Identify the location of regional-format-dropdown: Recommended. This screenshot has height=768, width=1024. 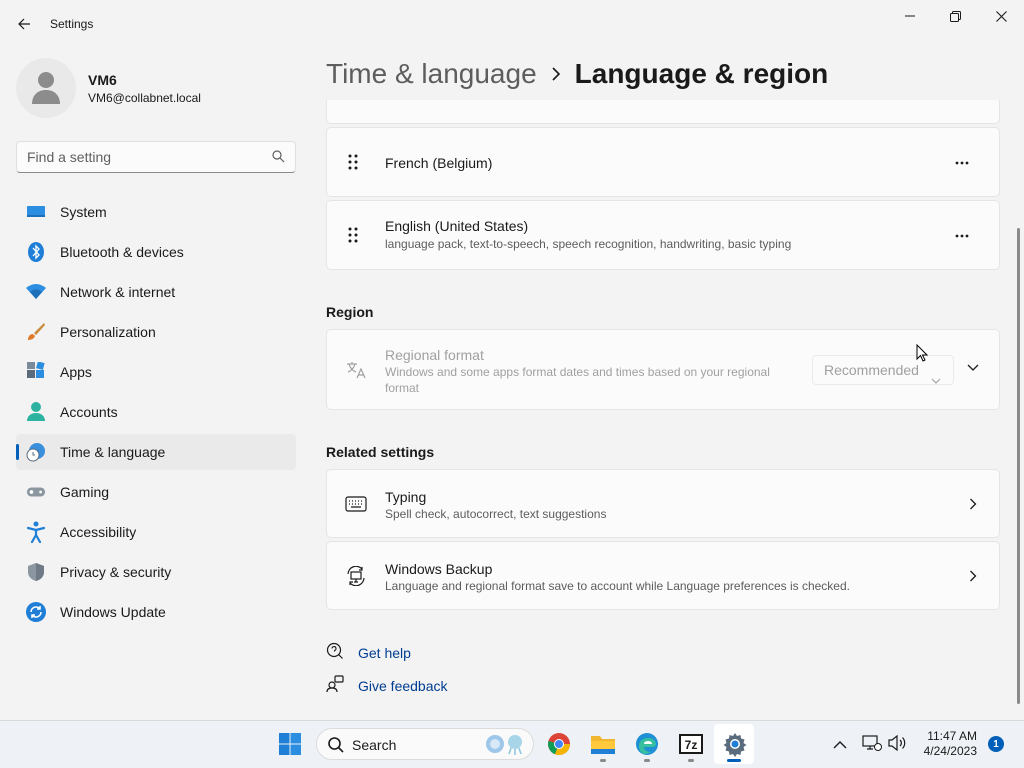
(883, 370).